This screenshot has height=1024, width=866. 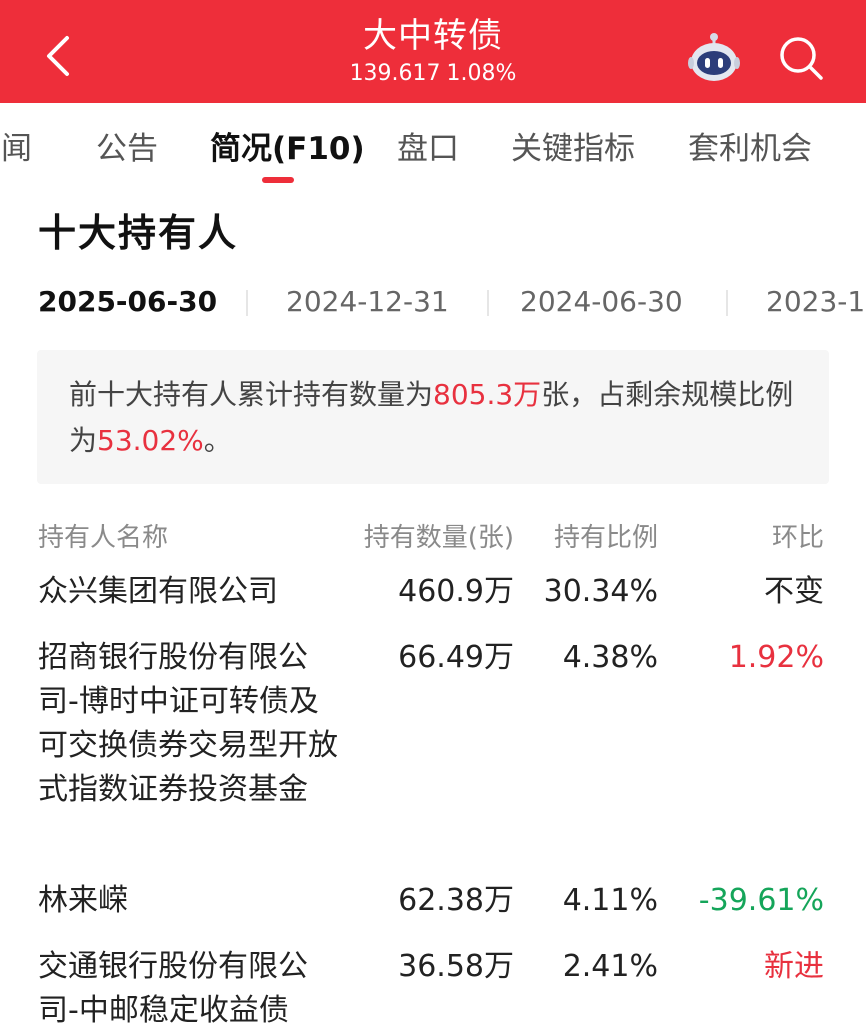 I want to click on holder-name: 林来嵘, so click(x=83, y=900).